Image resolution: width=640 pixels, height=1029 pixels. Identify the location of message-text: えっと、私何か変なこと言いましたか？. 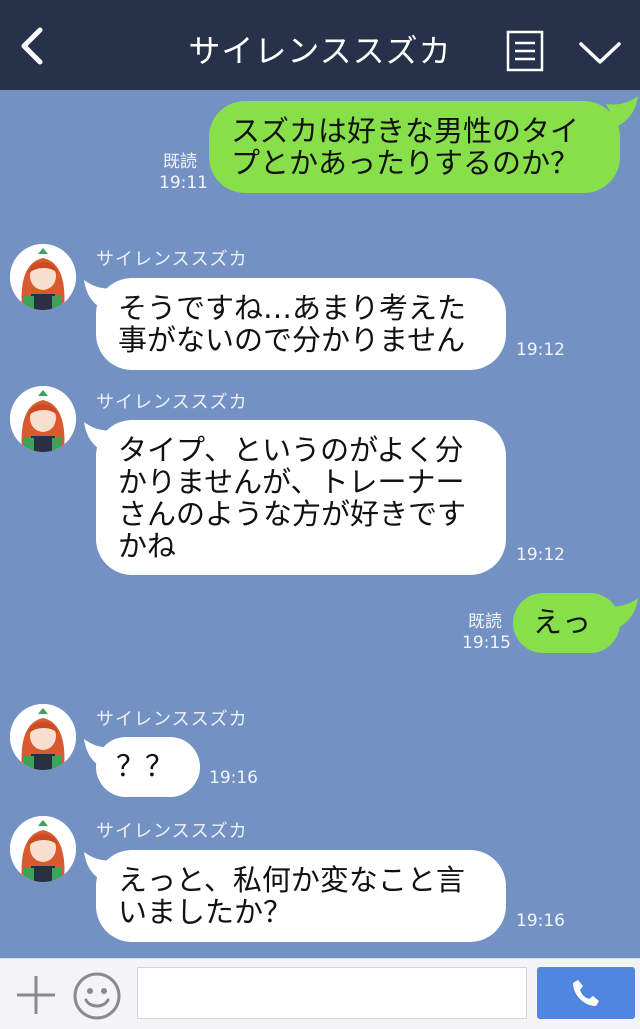
(291, 896).